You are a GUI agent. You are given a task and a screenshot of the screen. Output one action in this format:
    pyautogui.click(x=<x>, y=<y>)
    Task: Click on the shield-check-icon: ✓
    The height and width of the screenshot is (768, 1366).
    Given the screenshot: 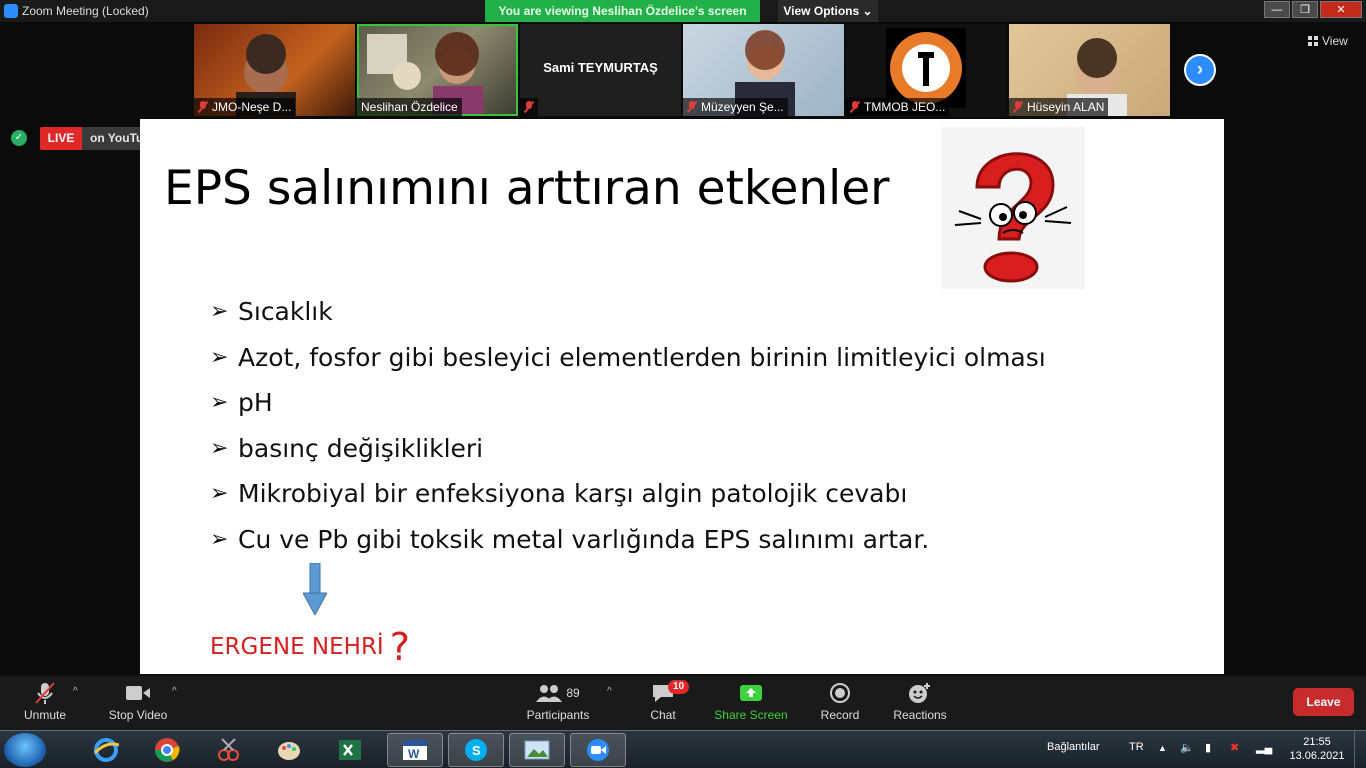 What is the action you would take?
    pyautogui.click(x=19, y=138)
    